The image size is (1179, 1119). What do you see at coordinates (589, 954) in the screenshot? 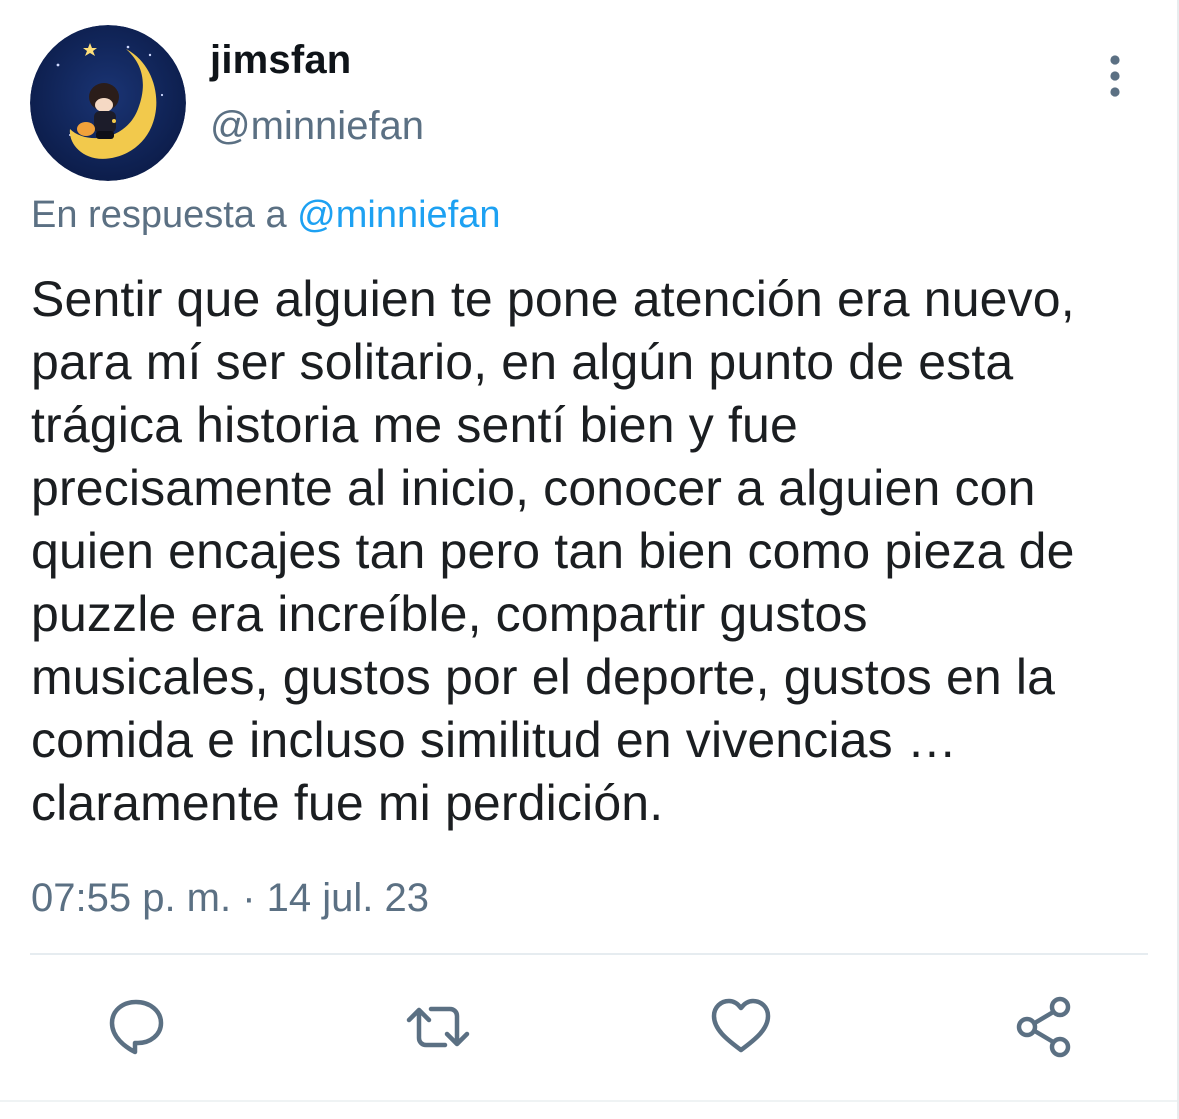
I see `divider` at bounding box center [589, 954].